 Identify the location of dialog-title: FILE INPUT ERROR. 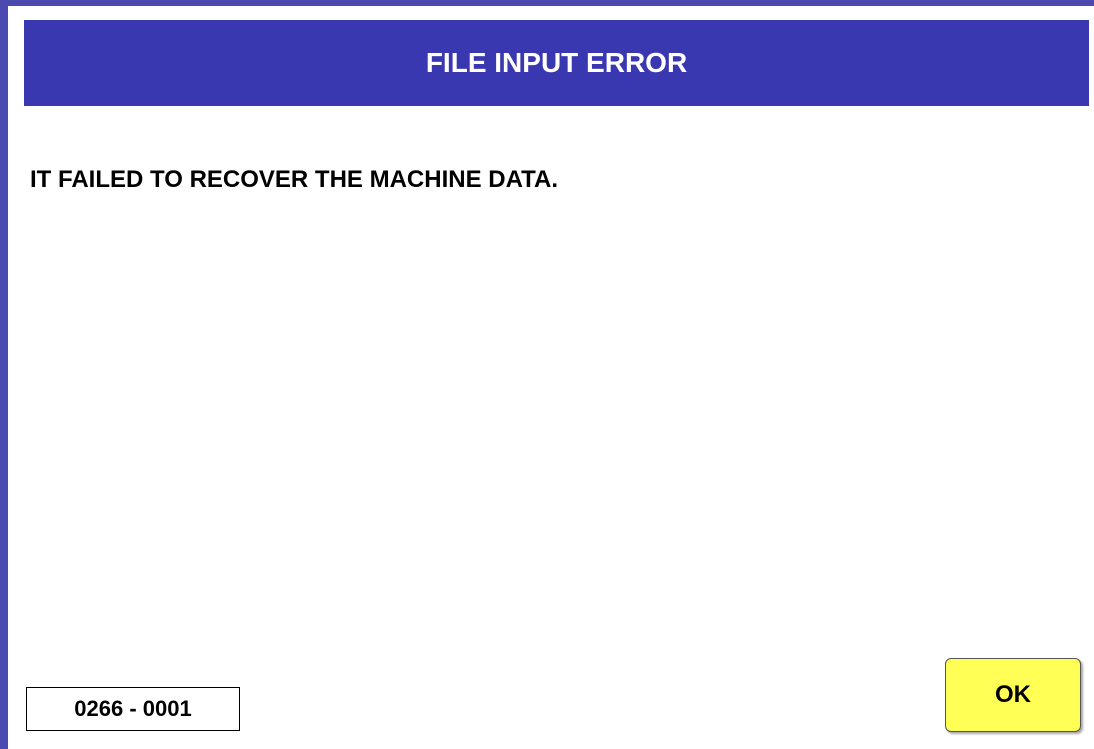
(556, 63).